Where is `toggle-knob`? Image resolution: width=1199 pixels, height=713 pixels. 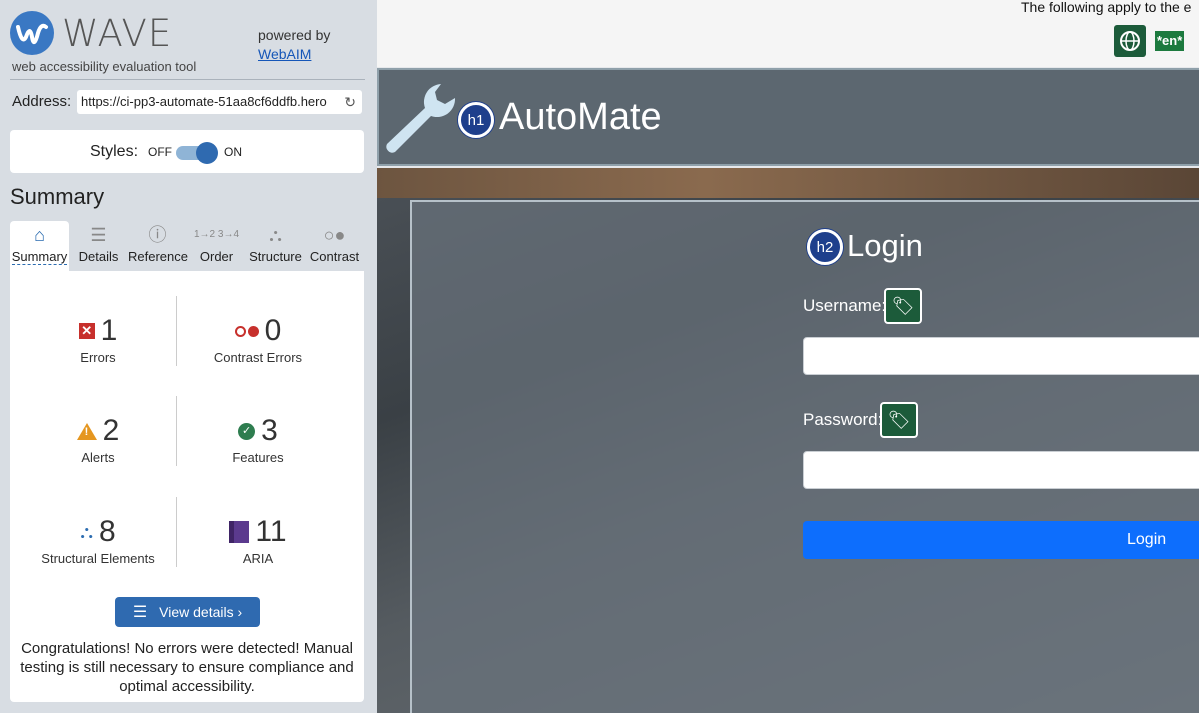 toggle-knob is located at coordinates (207, 153).